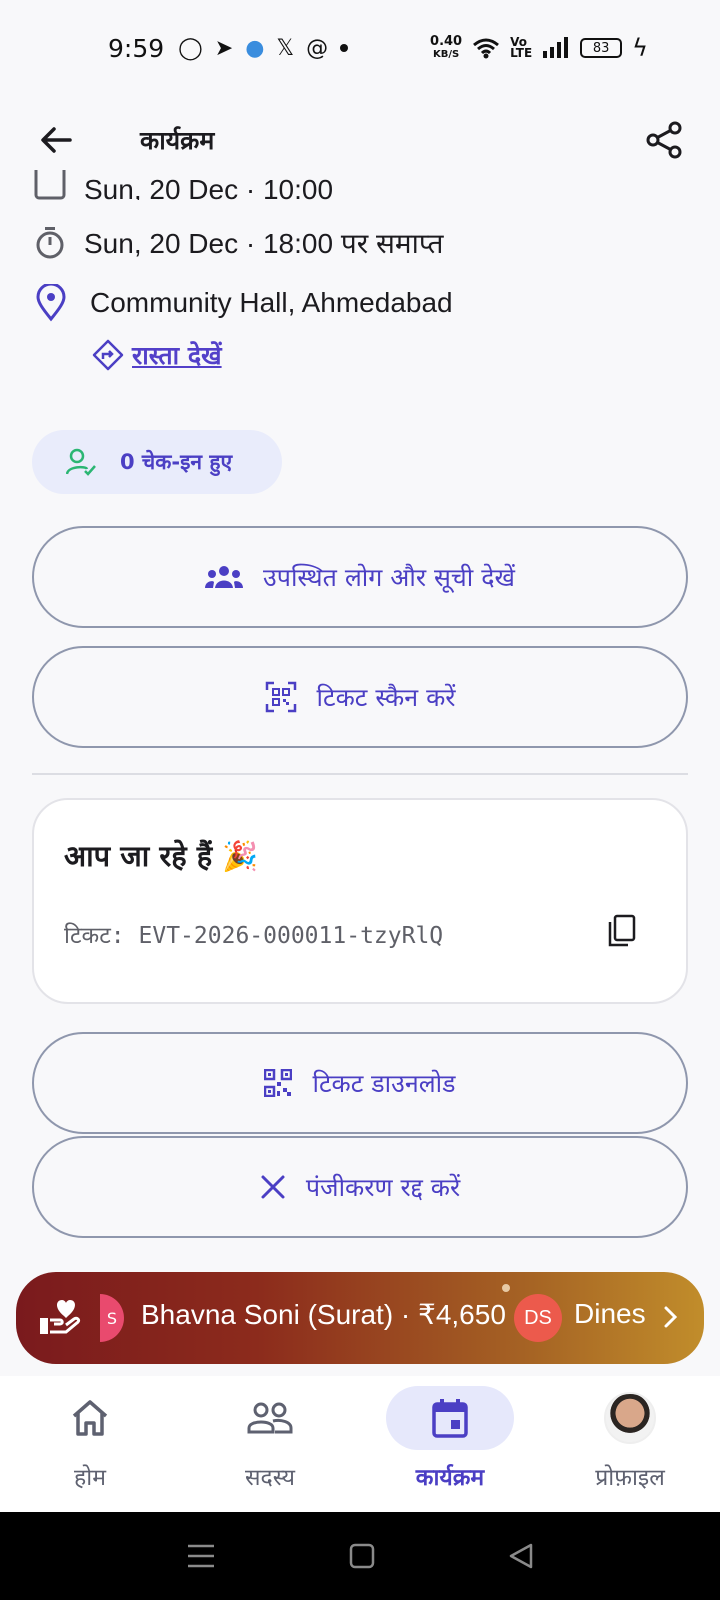 The image size is (720, 1600). Describe the element at coordinates (50, 185) in the screenshot. I see `calendar-icon` at that location.